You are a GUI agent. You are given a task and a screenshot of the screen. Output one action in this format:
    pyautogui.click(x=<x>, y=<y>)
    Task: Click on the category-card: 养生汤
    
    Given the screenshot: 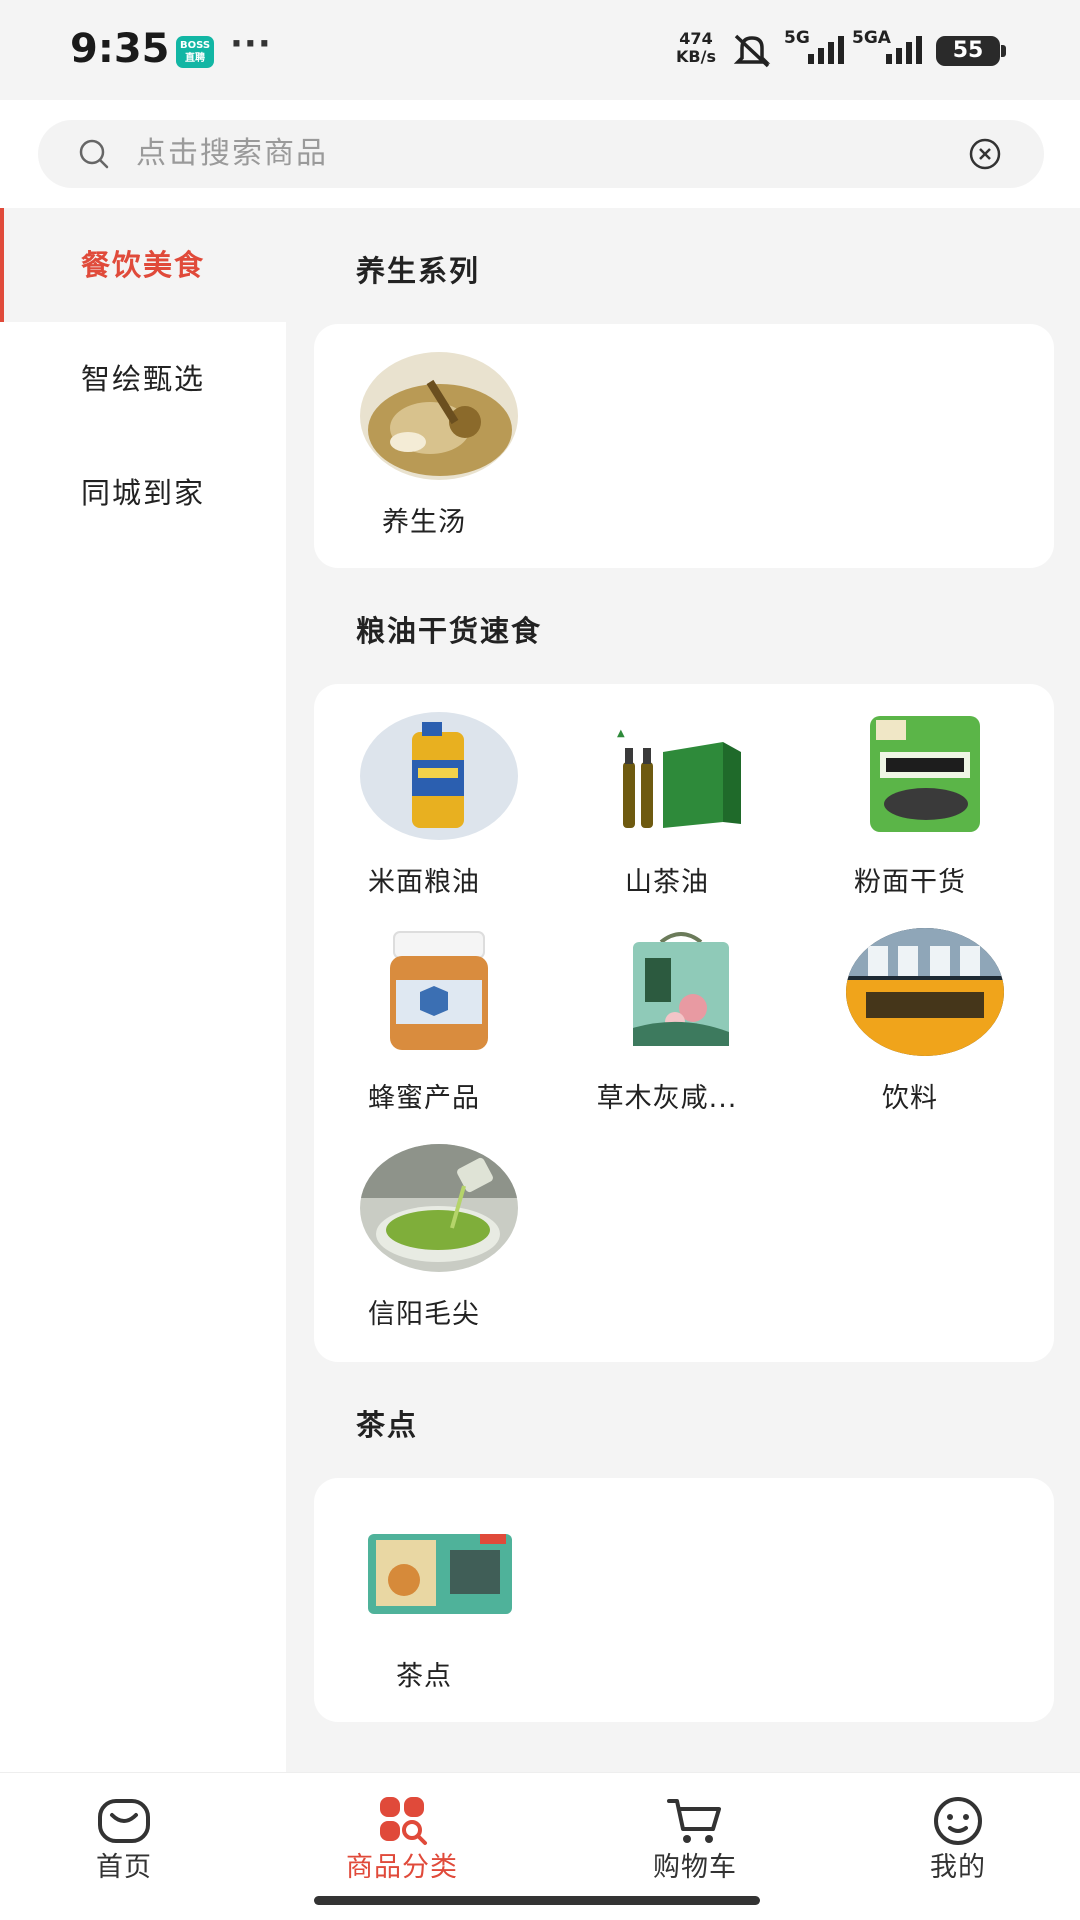 What is the action you would take?
    pyautogui.click(x=684, y=446)
    